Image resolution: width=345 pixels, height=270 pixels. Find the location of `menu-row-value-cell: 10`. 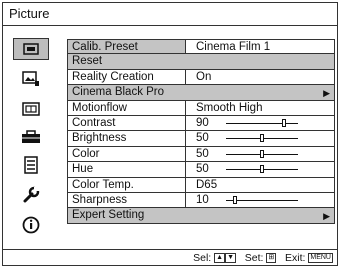

menu-row-value-cell: 10 is located at coordinates (260, 200).